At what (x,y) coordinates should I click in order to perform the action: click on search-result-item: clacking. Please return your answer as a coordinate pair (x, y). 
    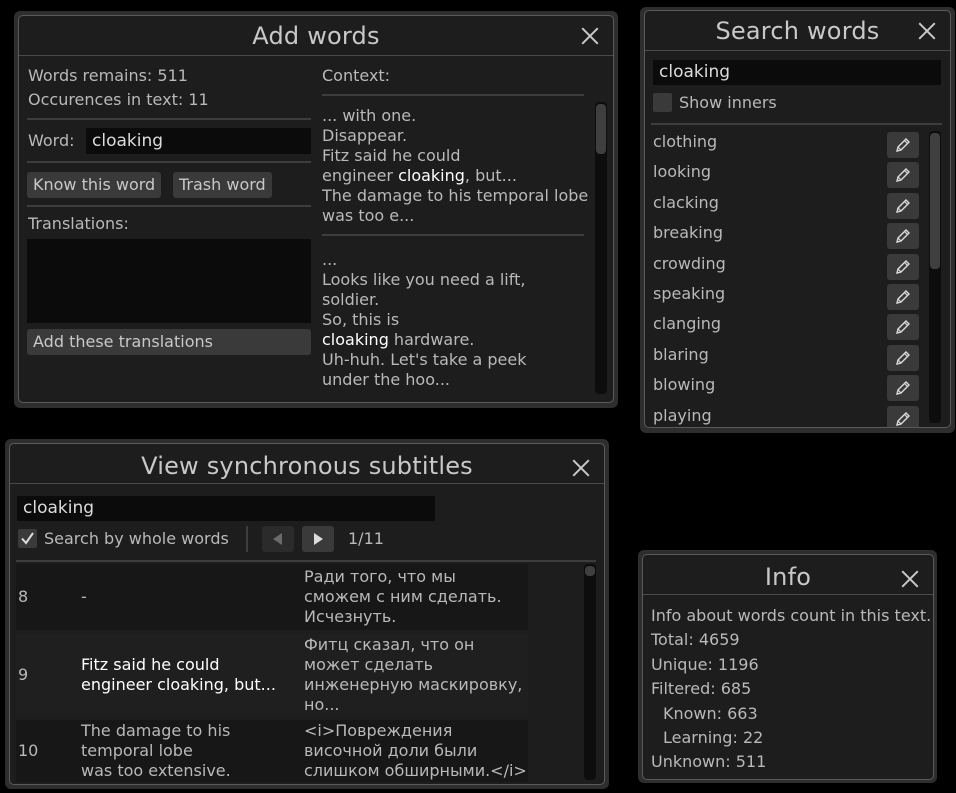
    Looking at the image, I should click on (787, 205).